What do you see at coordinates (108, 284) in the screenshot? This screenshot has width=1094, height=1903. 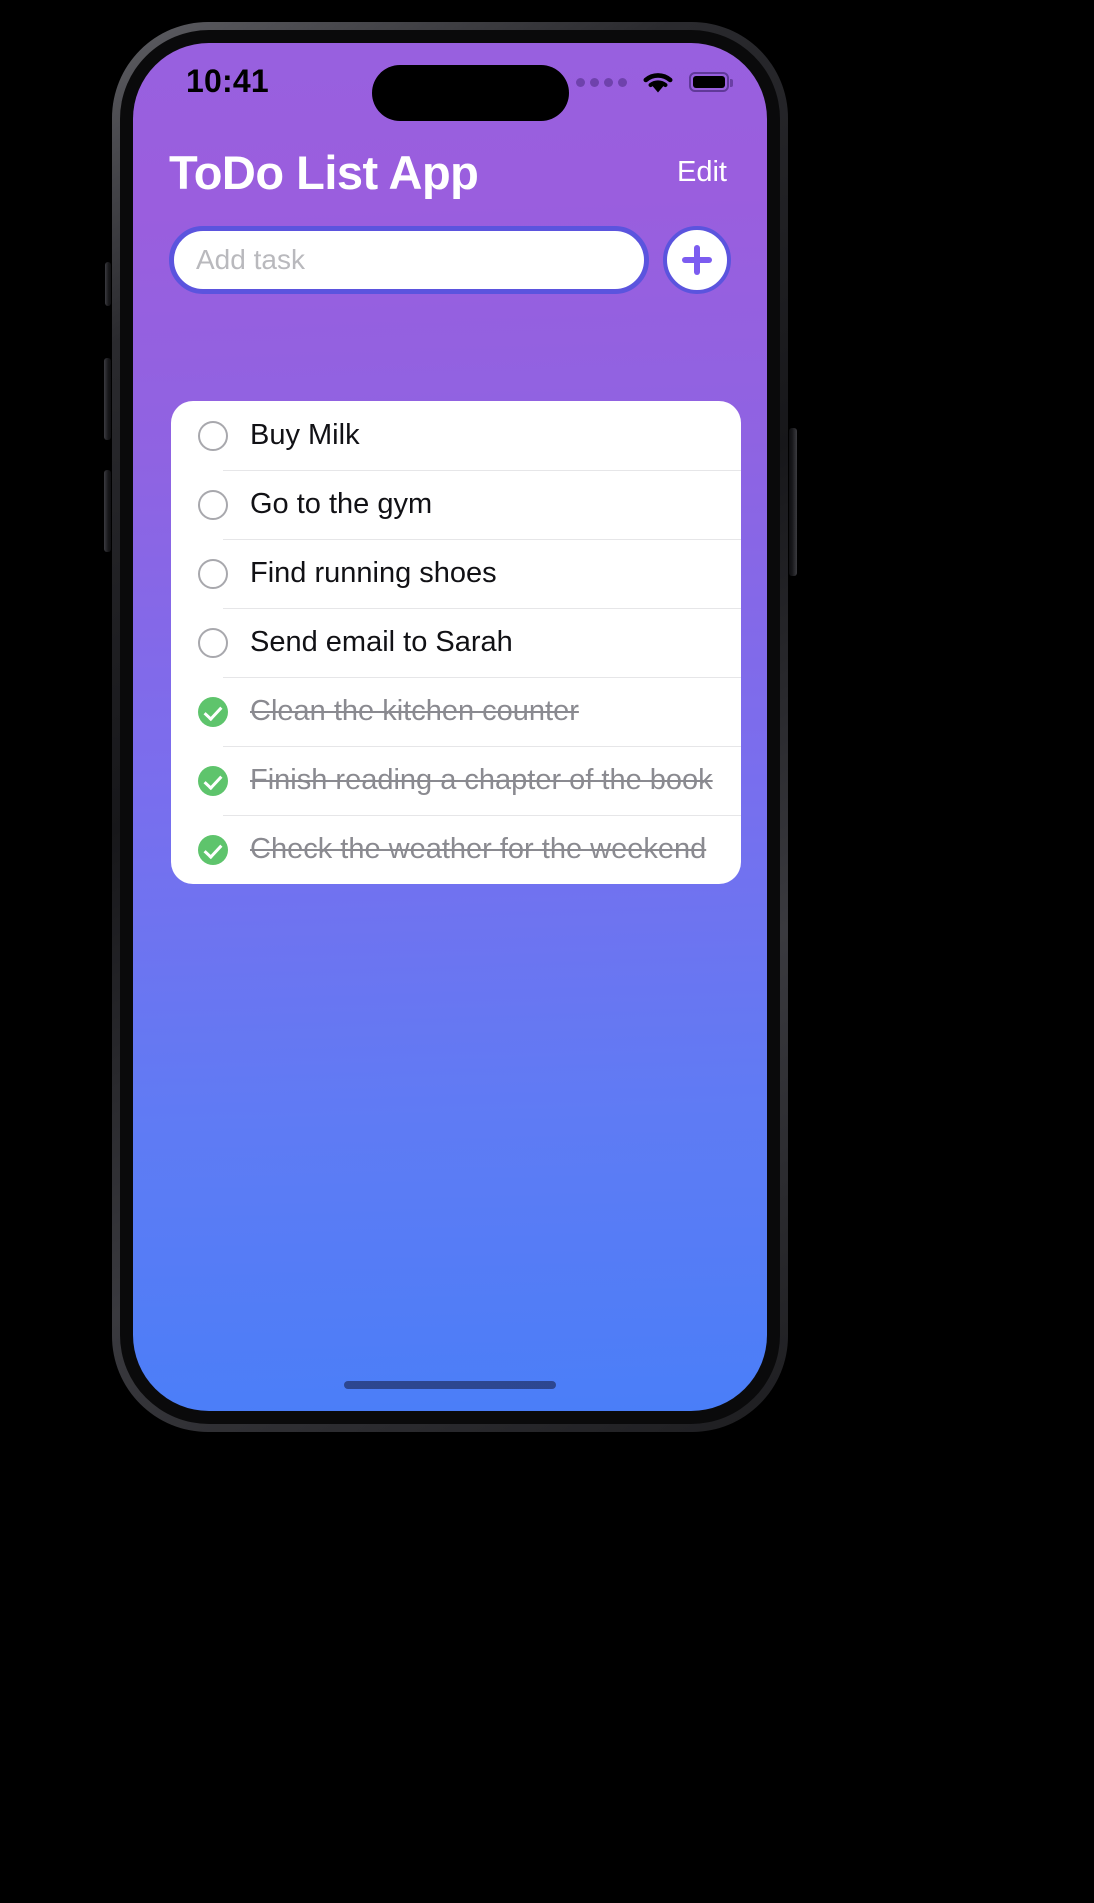 I see `silent-switch` at bounding box center [108, 284].